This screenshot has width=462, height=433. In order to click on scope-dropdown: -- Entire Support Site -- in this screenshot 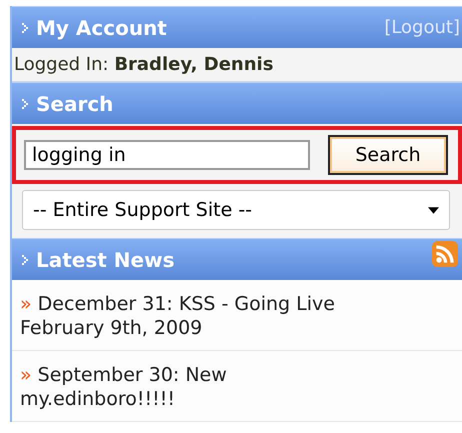, I will do `click(236, 210)`.